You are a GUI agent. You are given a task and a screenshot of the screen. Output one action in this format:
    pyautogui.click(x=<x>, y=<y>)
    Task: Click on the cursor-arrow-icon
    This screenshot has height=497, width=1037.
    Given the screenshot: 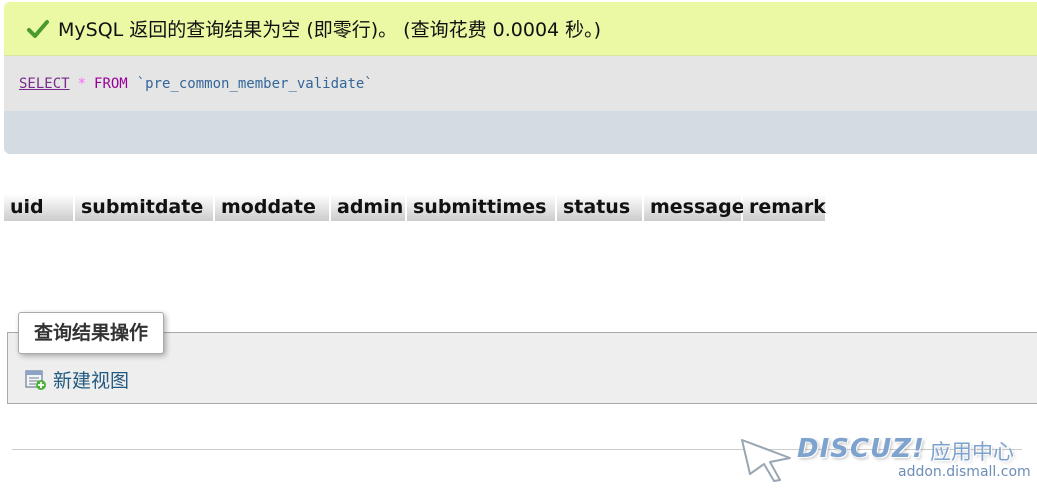 What is the action you would take?
    pyautogui.click(x=766, y=460)
    